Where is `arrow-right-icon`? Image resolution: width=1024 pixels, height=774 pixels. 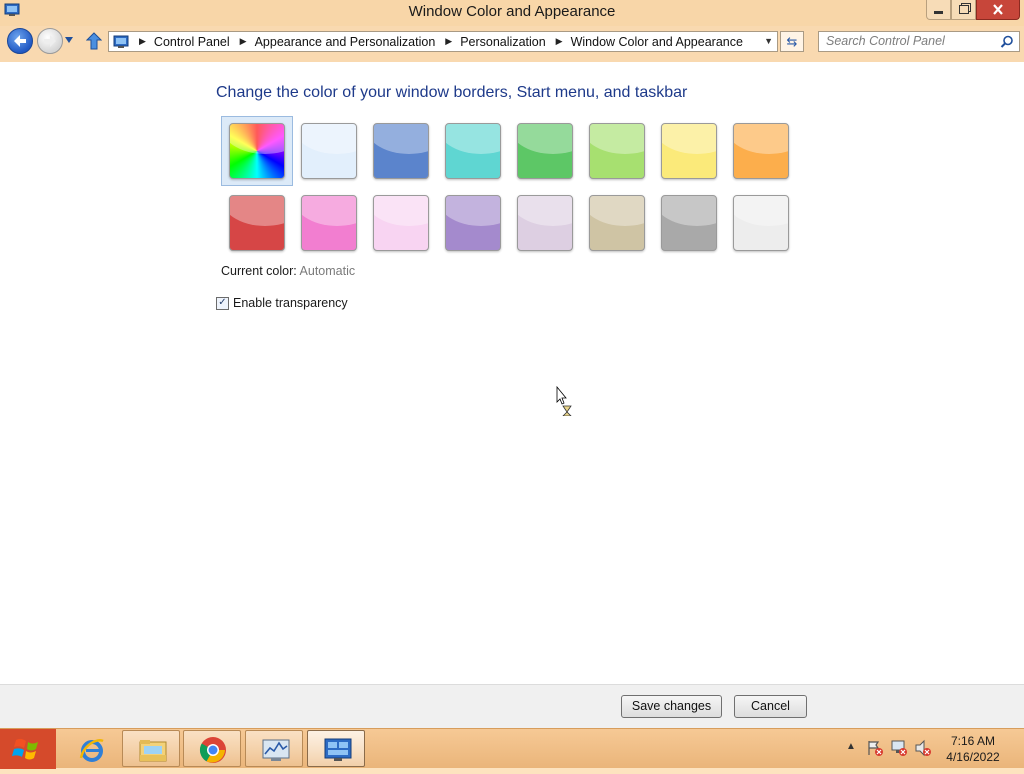
arrow-right-icon is located at coordinates (50, 41).